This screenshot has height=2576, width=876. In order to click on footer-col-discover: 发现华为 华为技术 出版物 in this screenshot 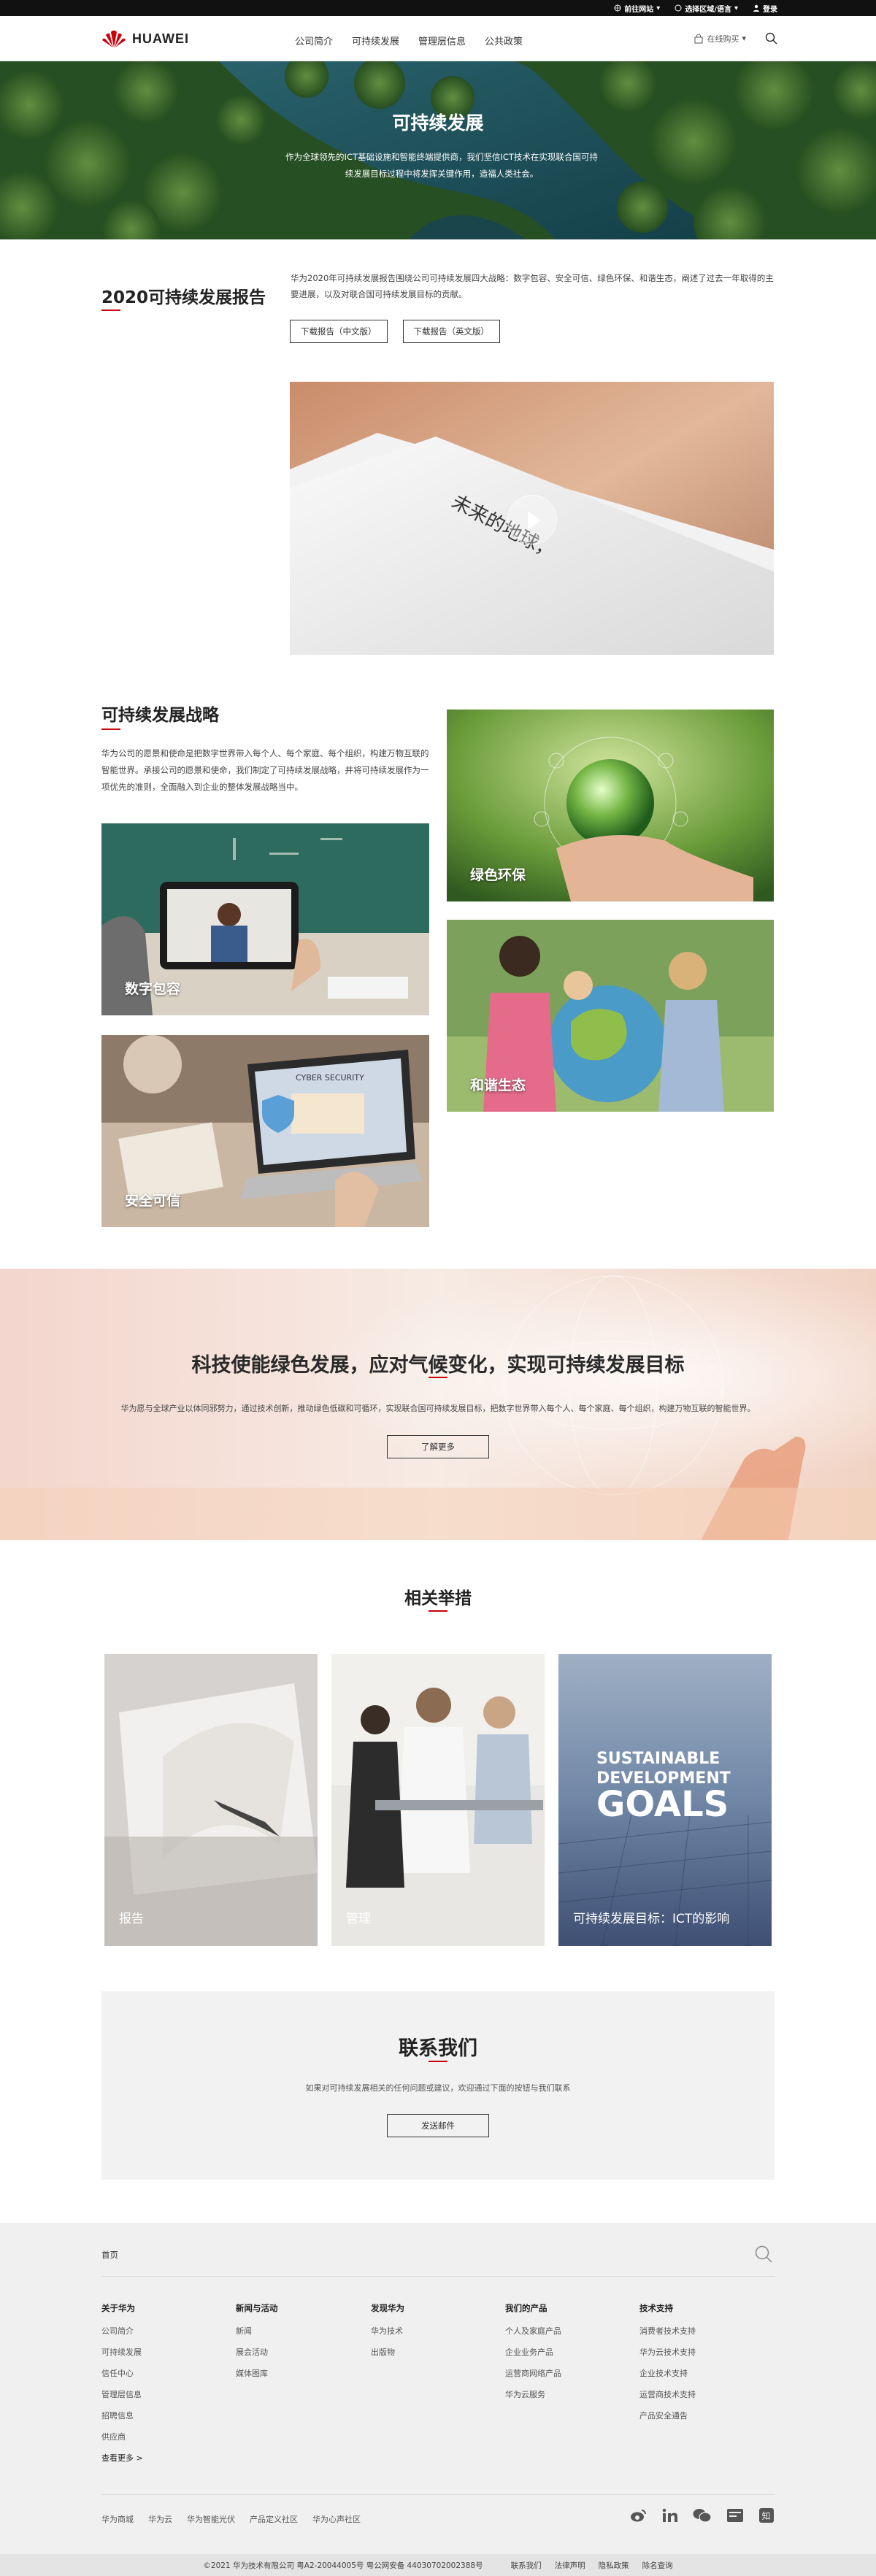, I will do `click(387, 2330)`.